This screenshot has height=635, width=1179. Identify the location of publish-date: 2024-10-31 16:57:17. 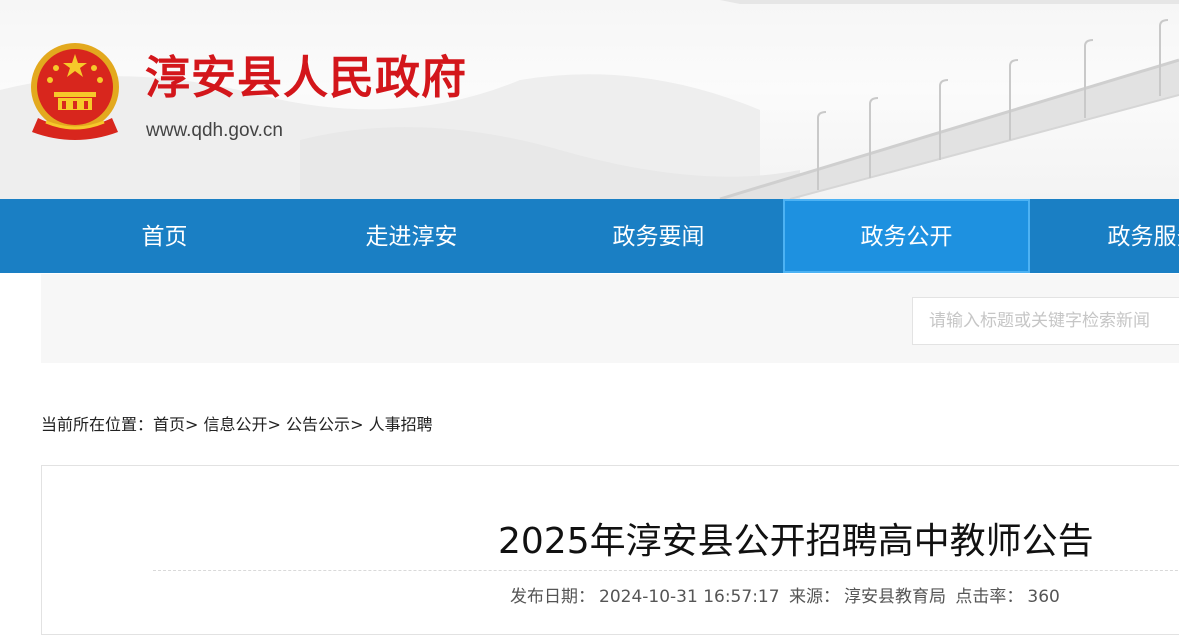
(689, 597).